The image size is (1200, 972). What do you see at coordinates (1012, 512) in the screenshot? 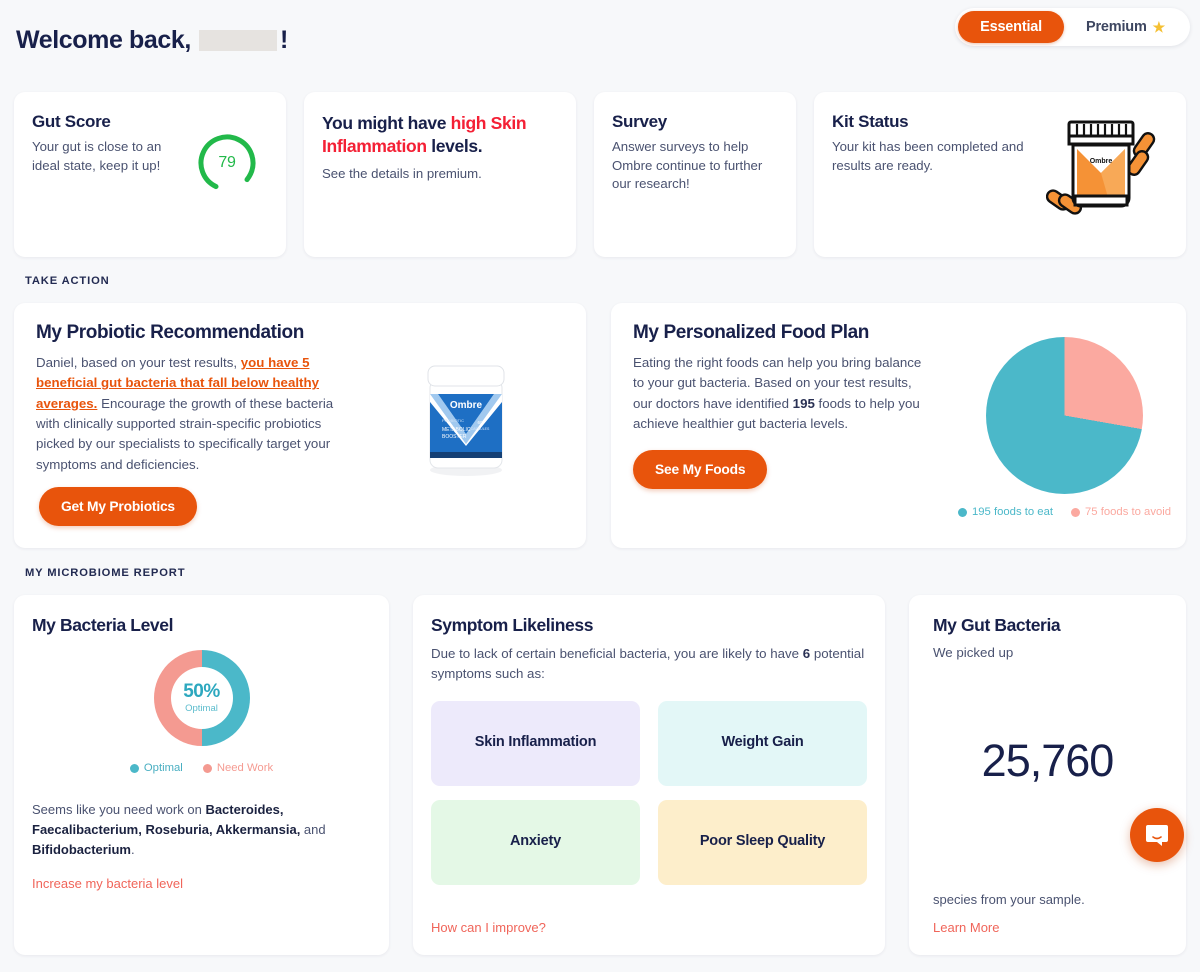
I see `legend-label-eat: 195 foods to eat` at bounding box center [1012, 512].